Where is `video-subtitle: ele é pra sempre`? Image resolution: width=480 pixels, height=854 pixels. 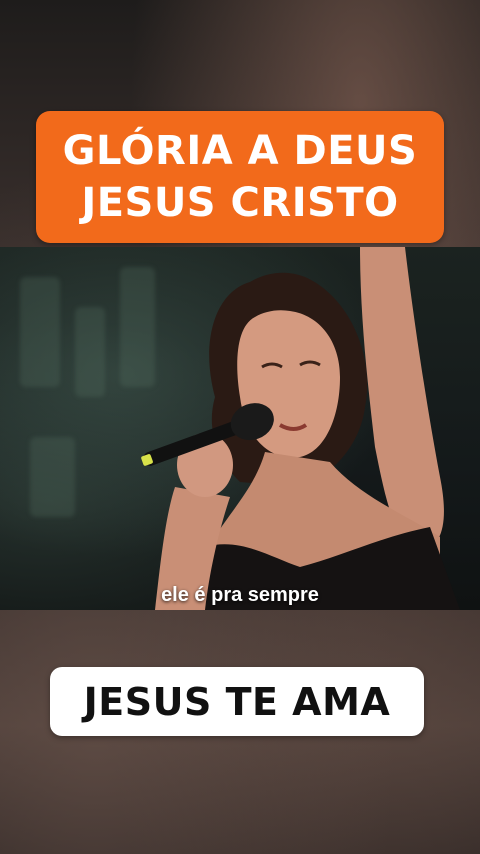
video-subtitle: ele é pra sempre is located at coordinates (240, 595).